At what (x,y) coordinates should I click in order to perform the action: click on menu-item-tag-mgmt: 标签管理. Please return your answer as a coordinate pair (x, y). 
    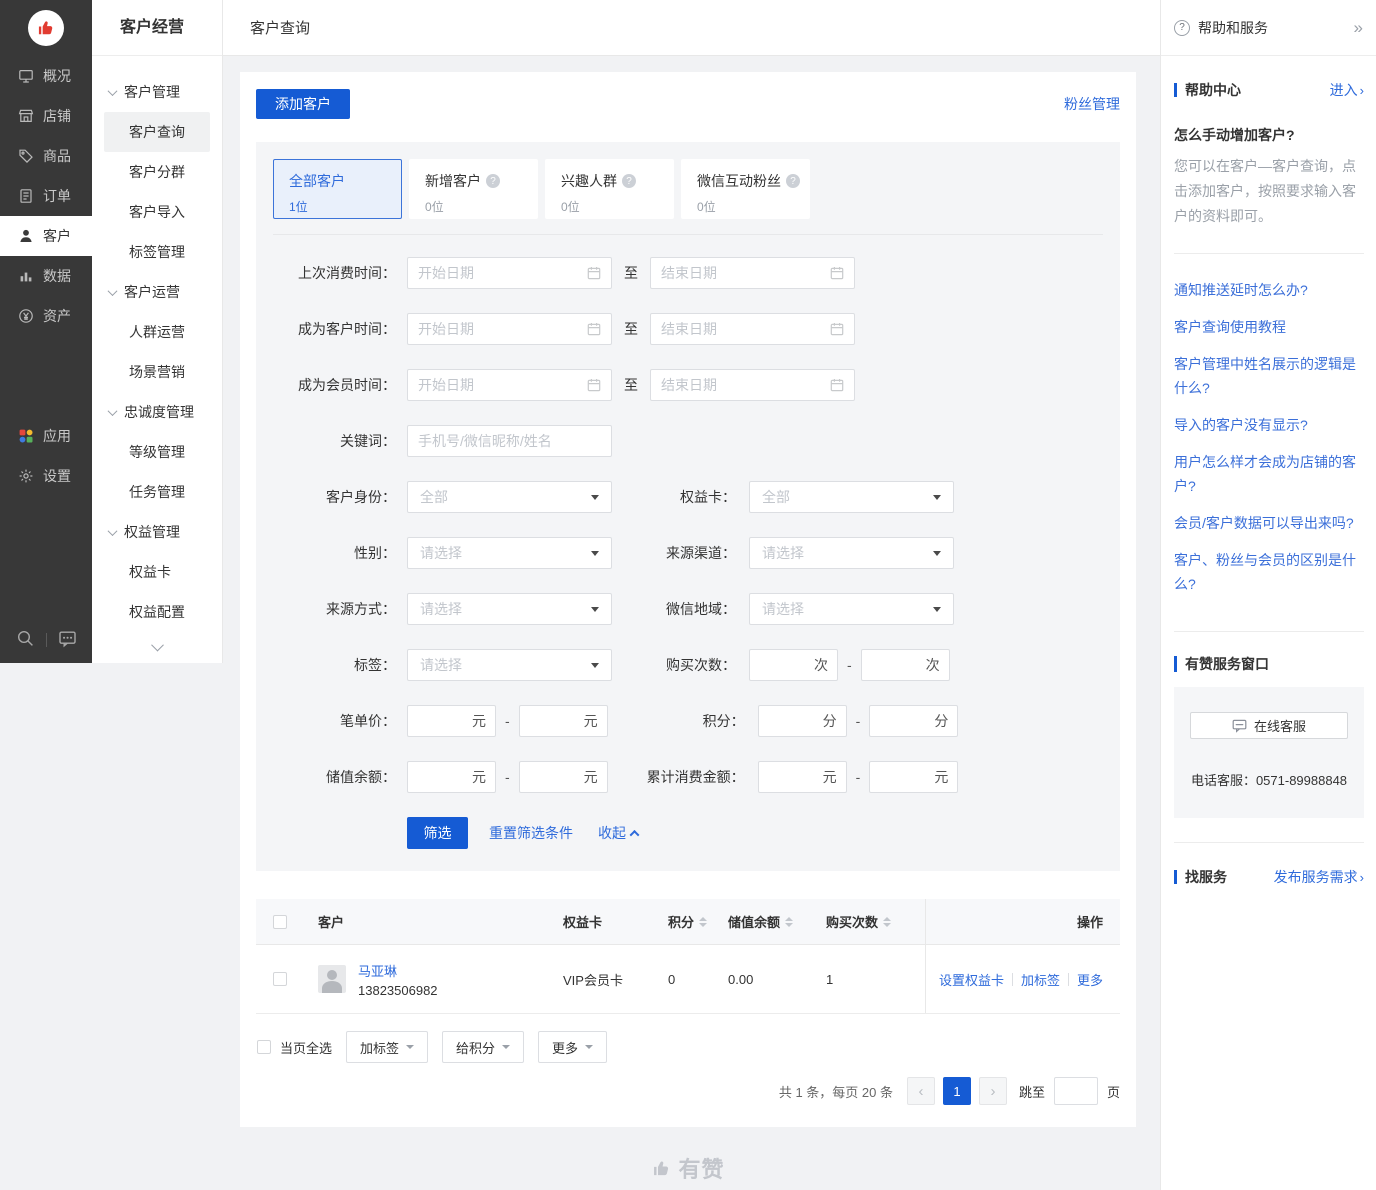
    Looking at the image, I should click on (157, 252).